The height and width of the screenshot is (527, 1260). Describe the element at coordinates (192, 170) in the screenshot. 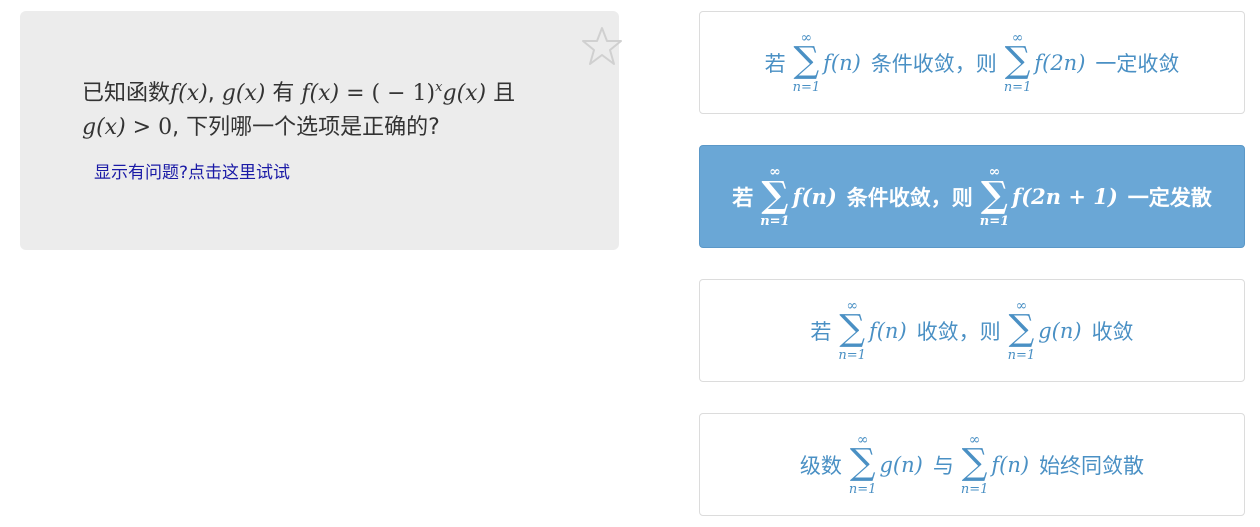

I see `help-link: 显示有问题?点击这里试试` at that location.